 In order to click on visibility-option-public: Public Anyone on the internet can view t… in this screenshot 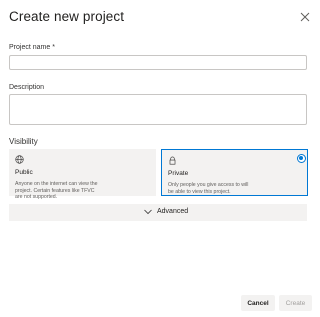, I will do `click(82, 174)`.